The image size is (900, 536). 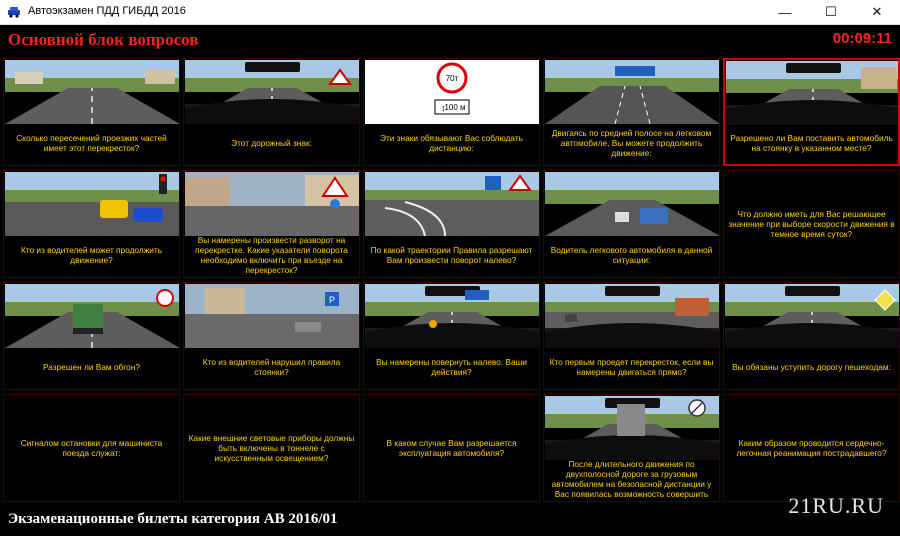 I want to click on scene-illustration: 70т 100 м↕, so click(x=452, y=92).